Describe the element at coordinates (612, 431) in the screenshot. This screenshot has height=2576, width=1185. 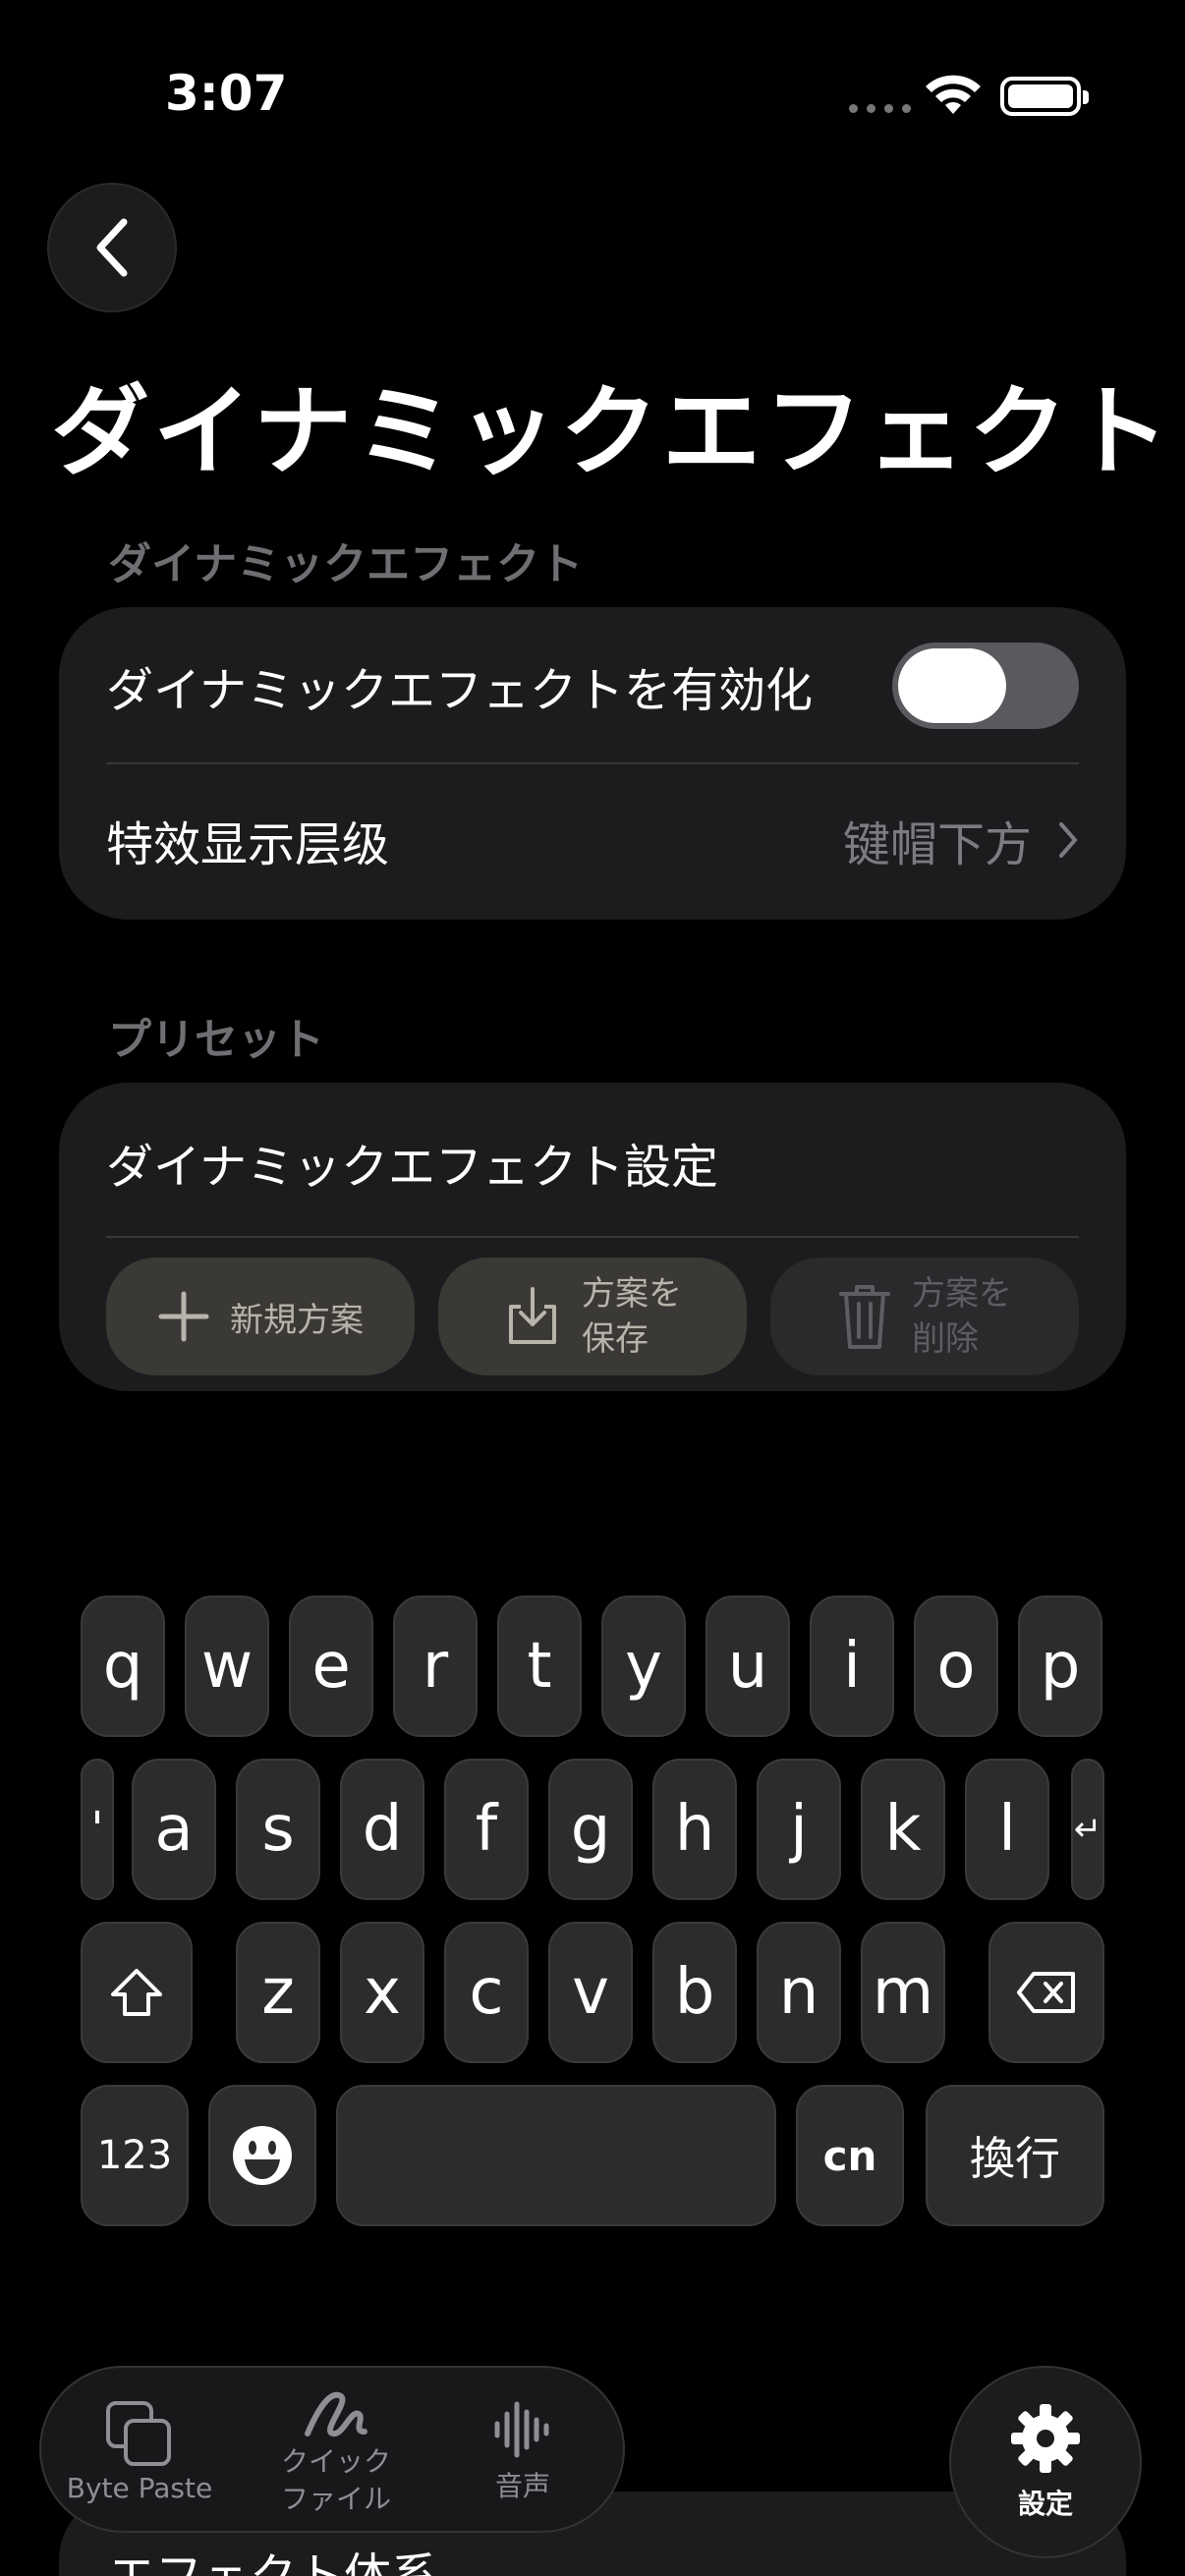
I see `page-title: ダイナミックエフェクト` at that location.